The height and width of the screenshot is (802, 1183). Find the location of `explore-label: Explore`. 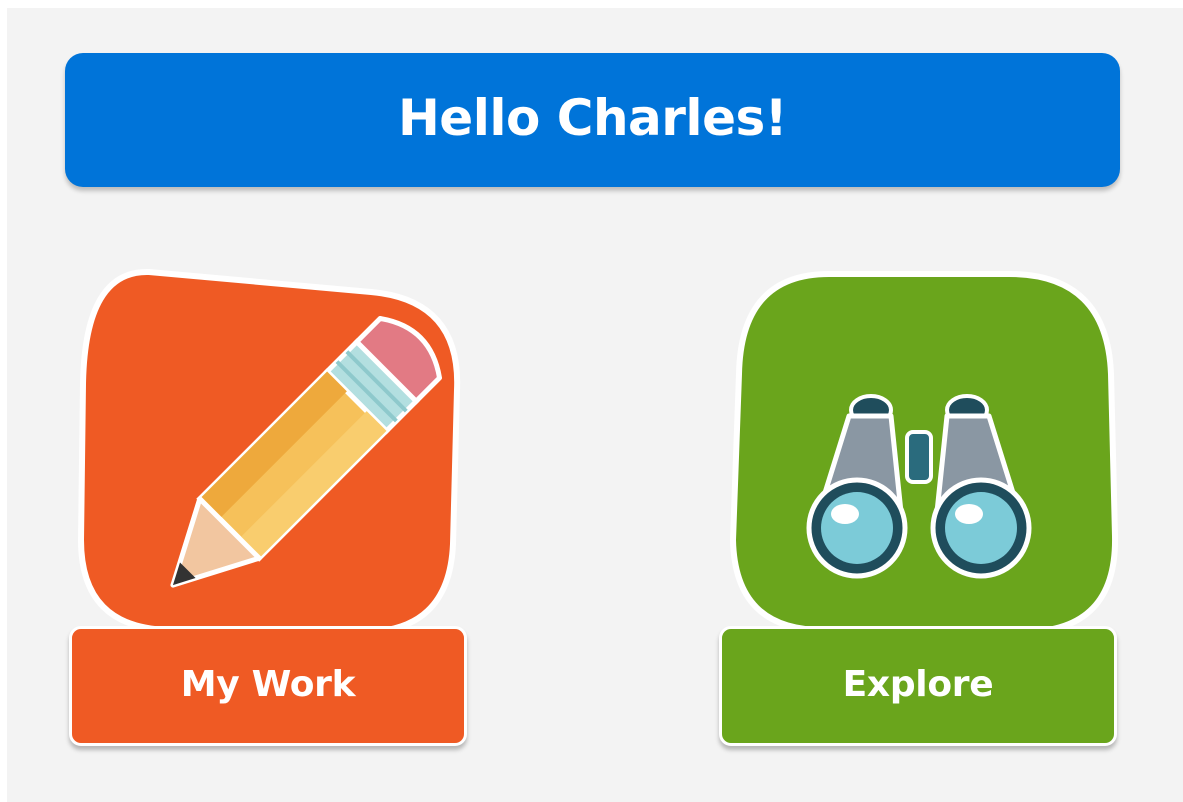

explore-label: Explore is located at coordinates (918, 684).